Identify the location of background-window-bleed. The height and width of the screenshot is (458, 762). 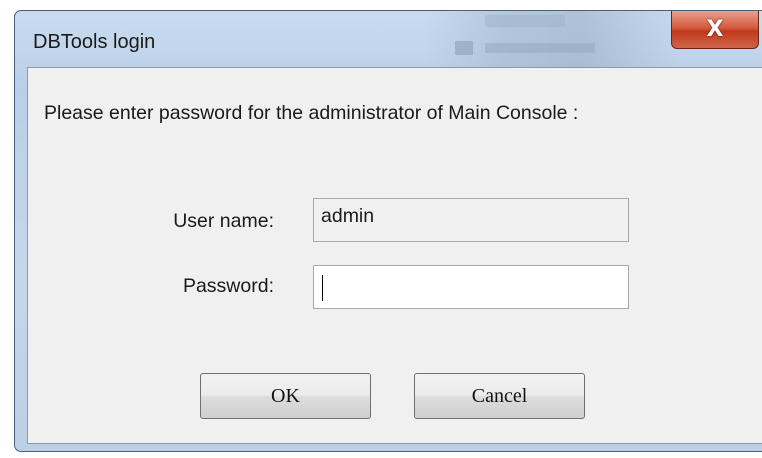
(555, 40).